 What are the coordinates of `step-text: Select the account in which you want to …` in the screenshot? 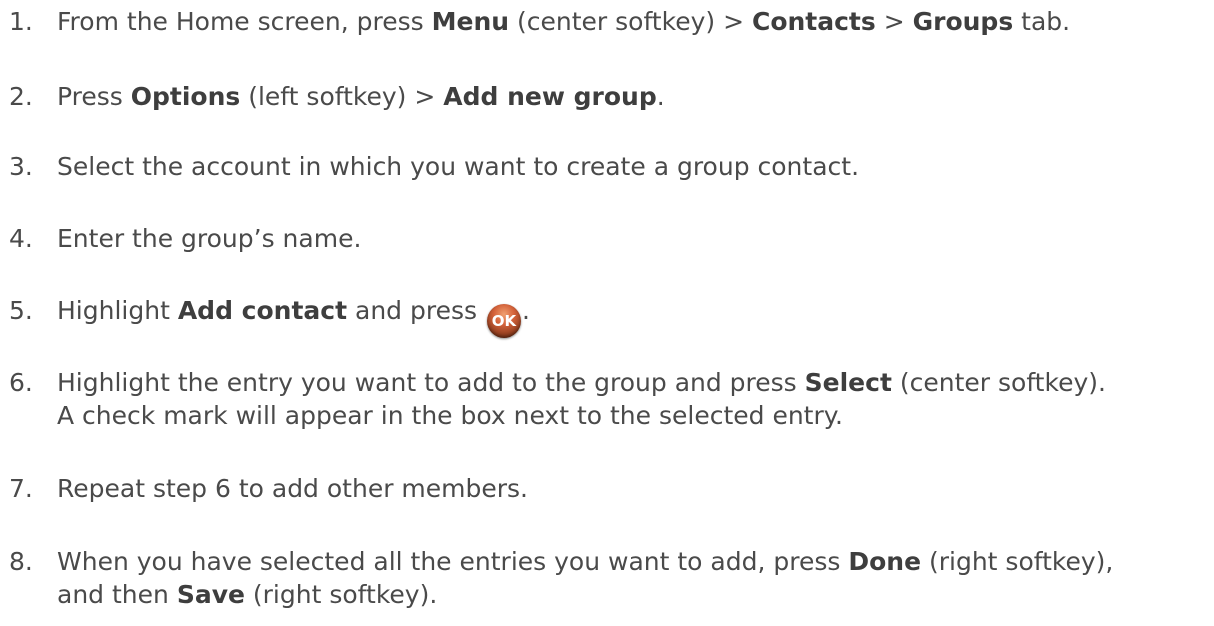 It's located at (458, 167).